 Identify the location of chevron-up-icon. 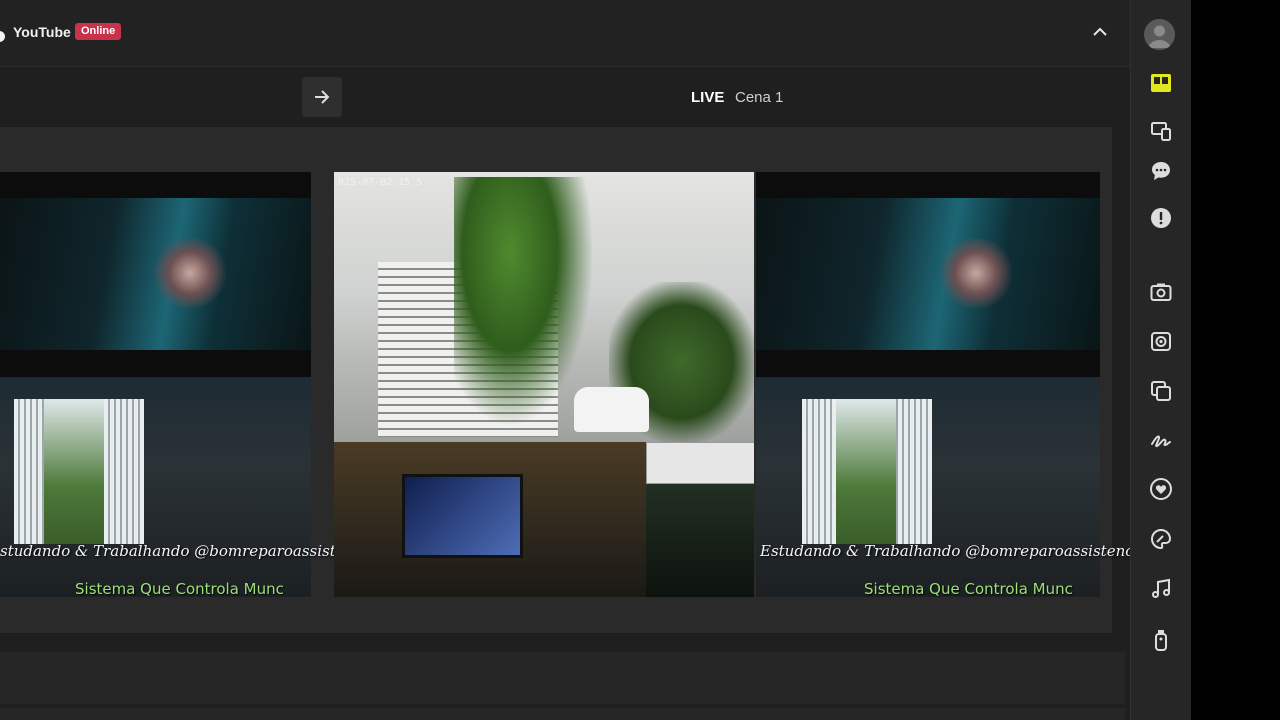
(1100, 32).